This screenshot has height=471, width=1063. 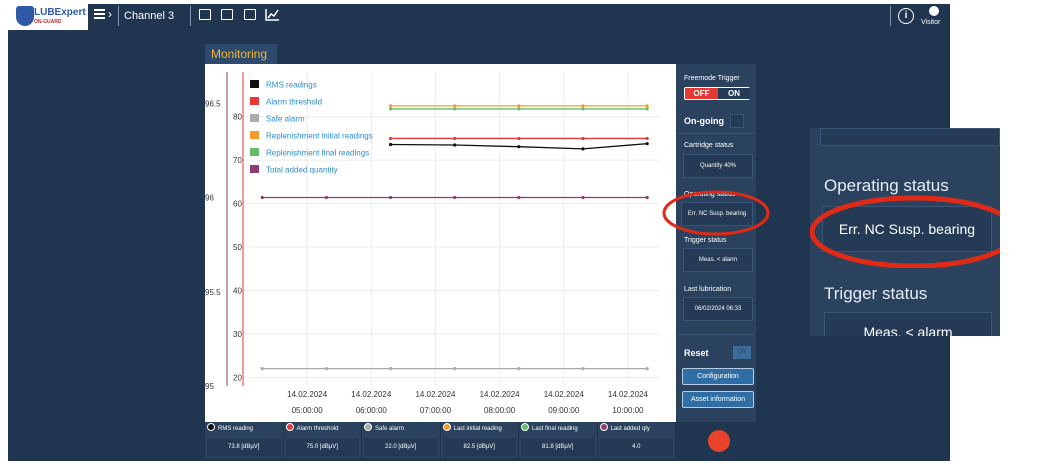 What do you see at coordinates (237, 117) in the screenshot?
I see `y-right-tick-label: 80` at bounding box center [237, 117].